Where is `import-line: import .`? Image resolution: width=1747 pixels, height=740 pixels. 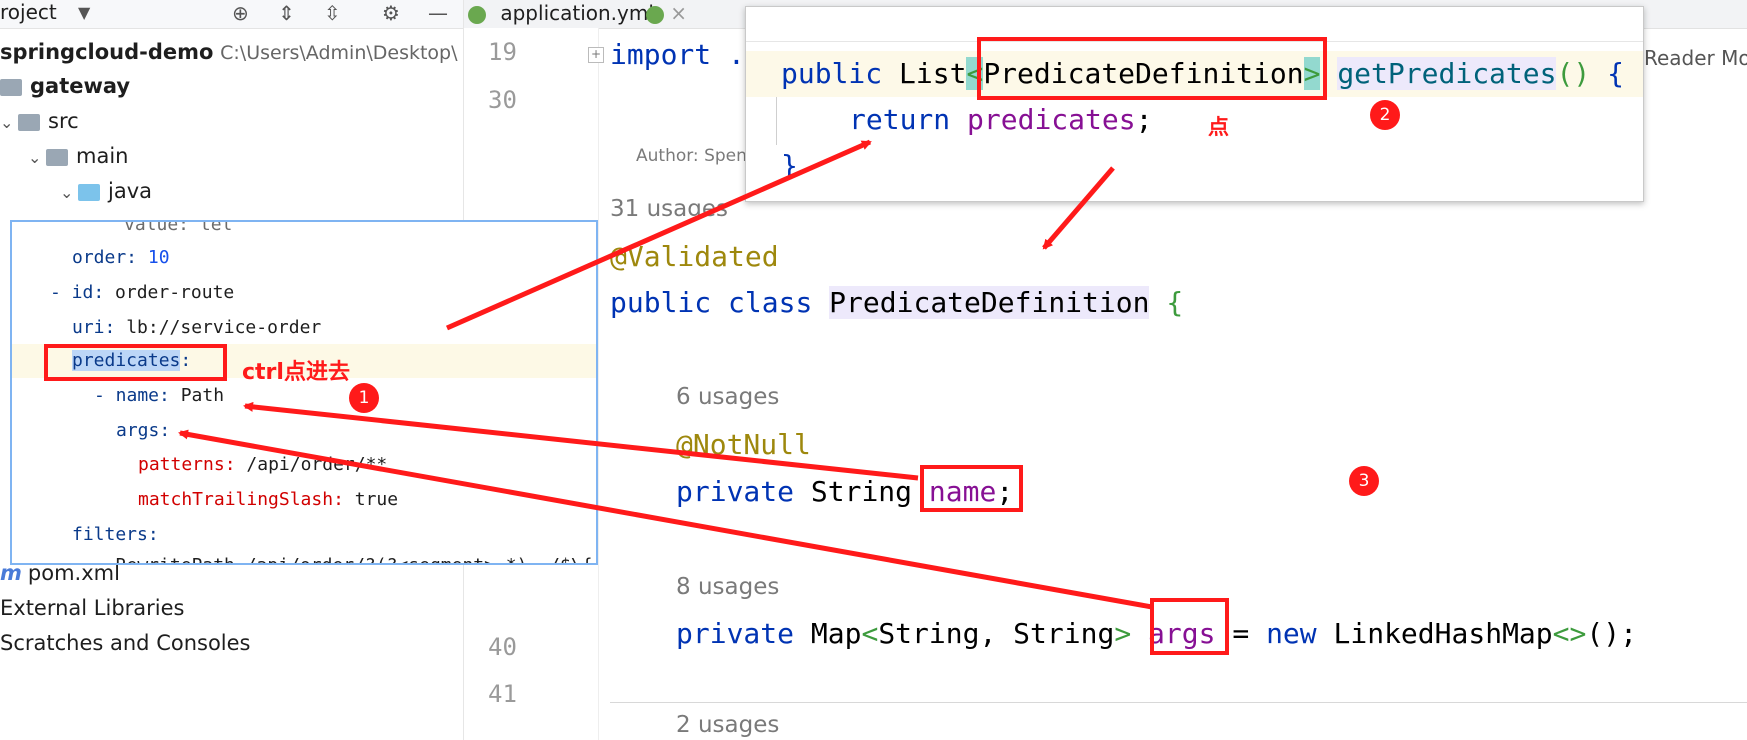
import-line: import . is located at coordinates (677, 55).